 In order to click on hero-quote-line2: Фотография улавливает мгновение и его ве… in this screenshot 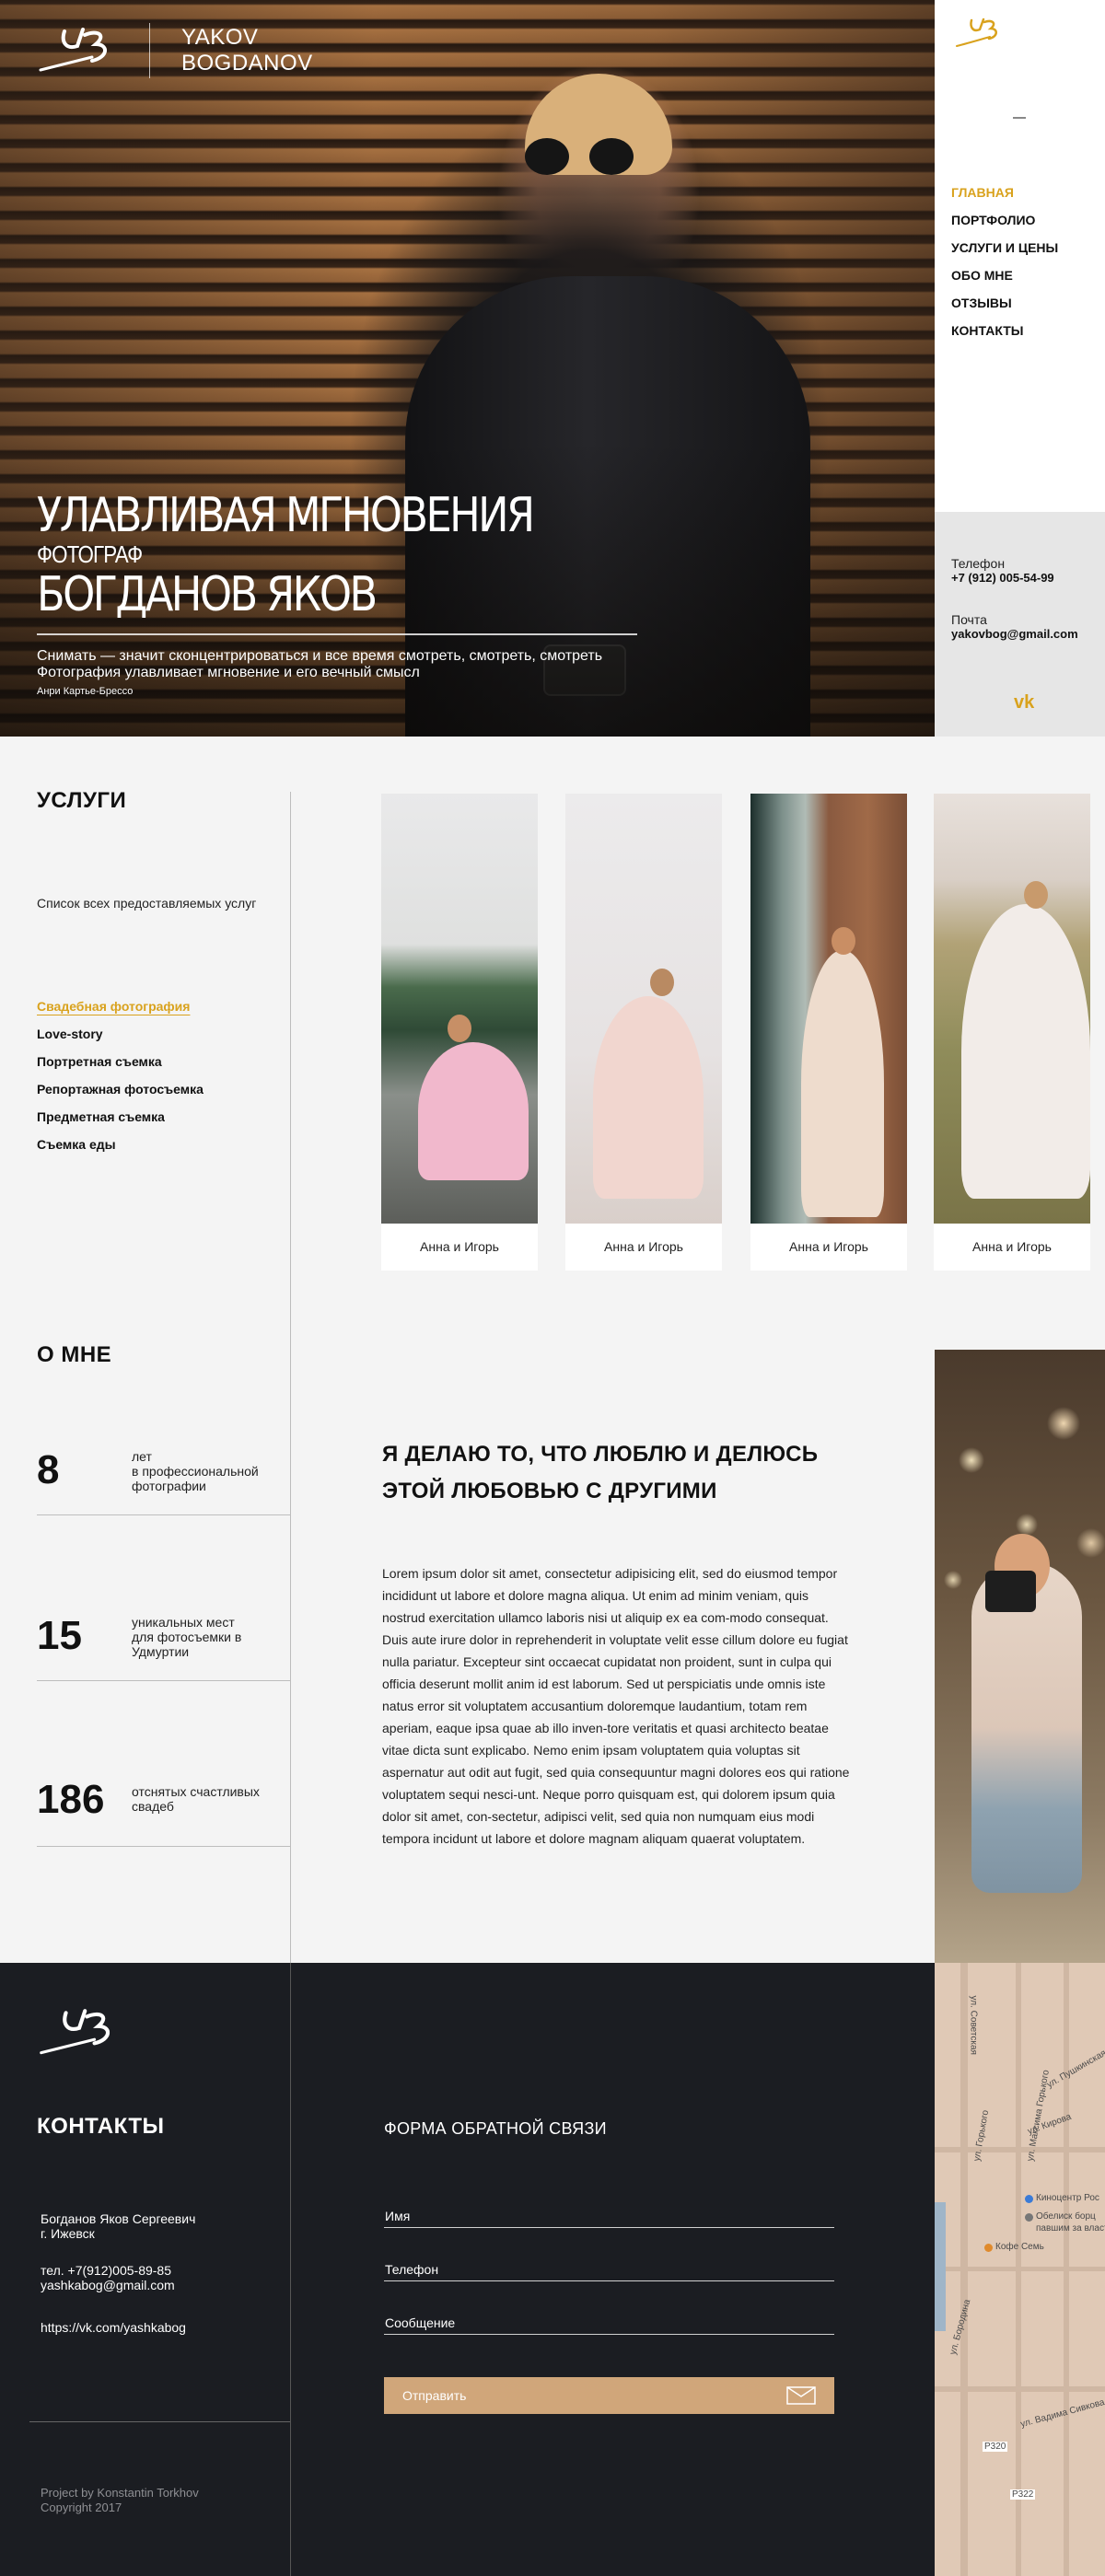, I will do `click(228, 672)`.